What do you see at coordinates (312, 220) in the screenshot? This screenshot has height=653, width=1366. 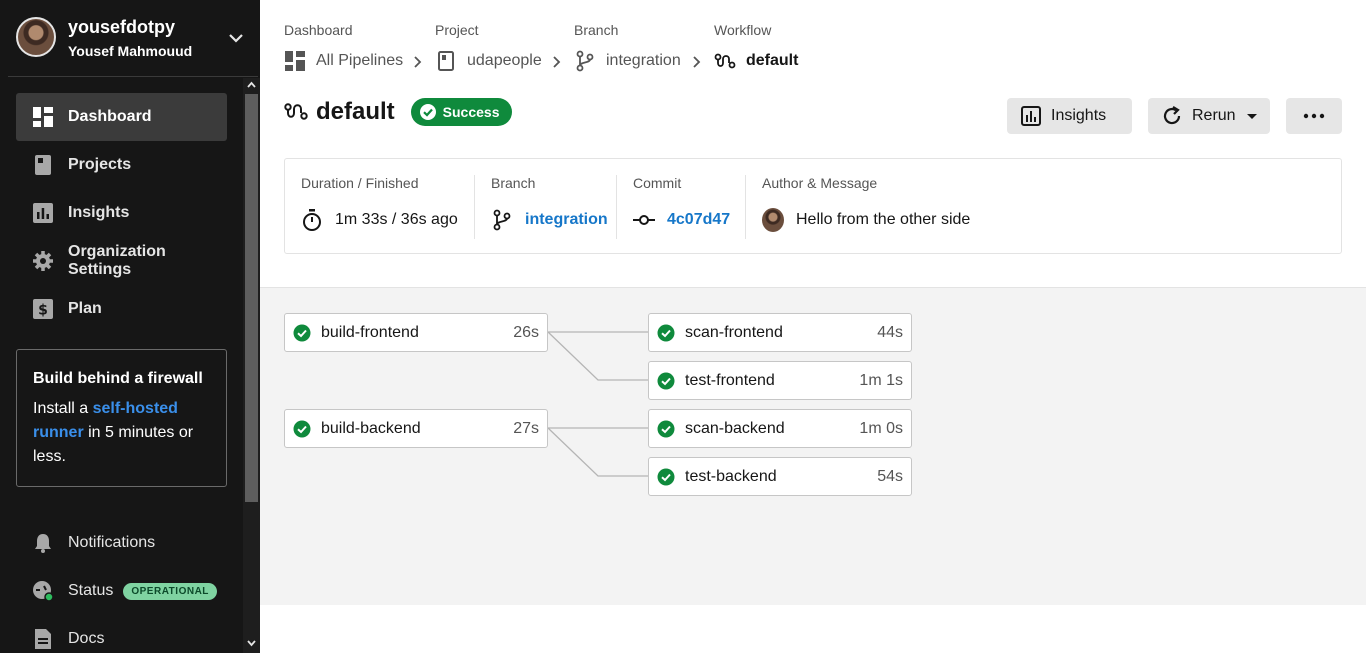 I see `stopwatch-icon` at bounding box center [312, 220].